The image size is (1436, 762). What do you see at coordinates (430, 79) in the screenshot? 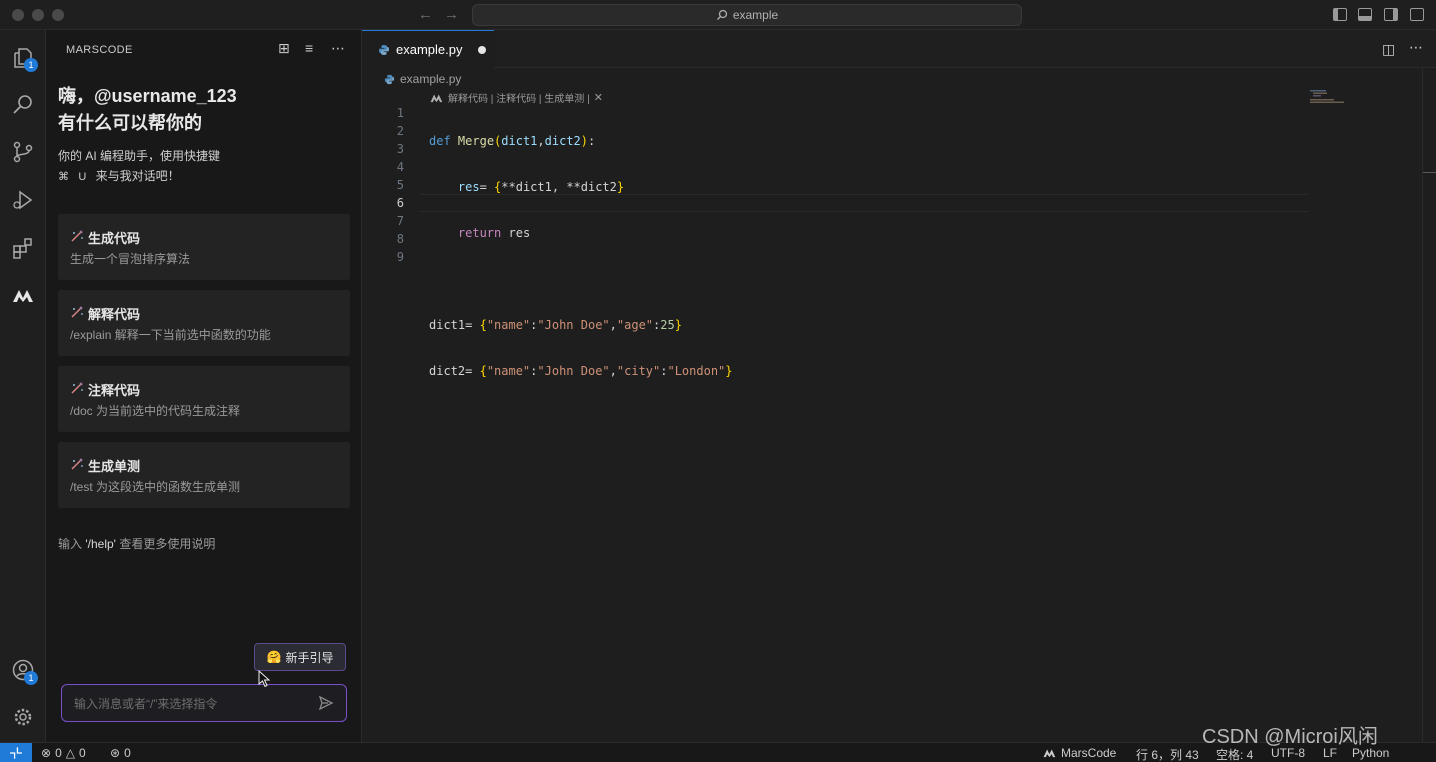
I see `breadcrumb-file: example.py` at bounding box center [430, 79].